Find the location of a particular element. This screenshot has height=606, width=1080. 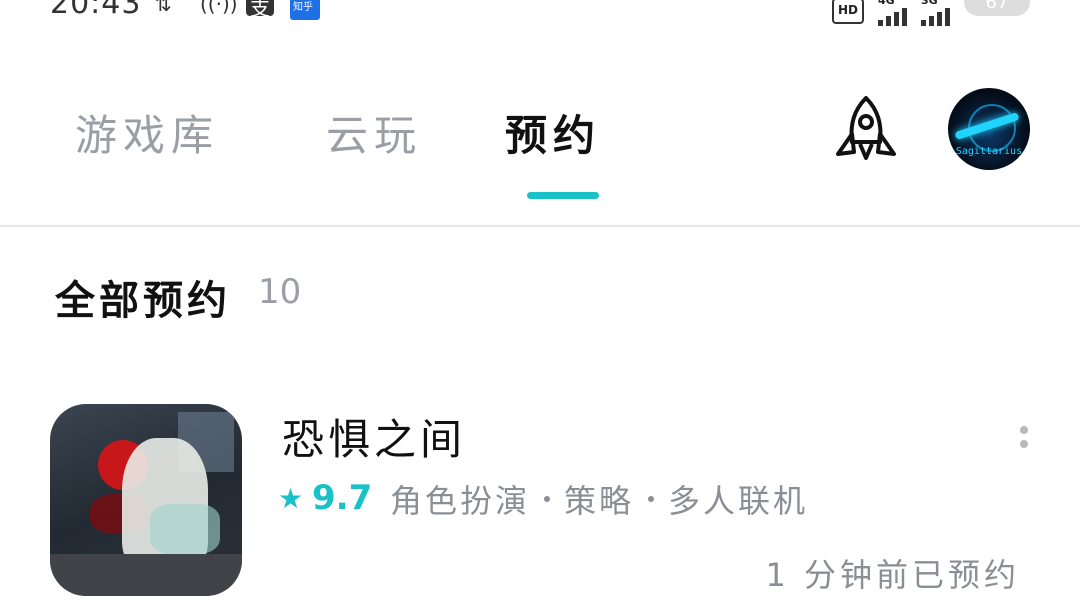

game-tags: 角色扮演 策略 多人联机 is located at coordinates (599, 499).